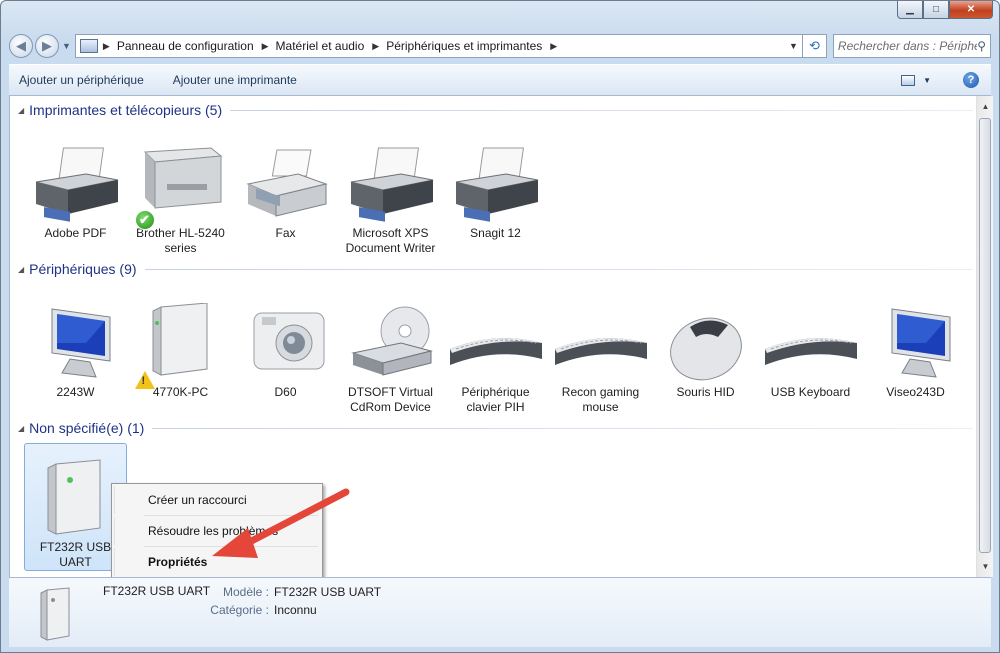 This screenshot has width=1000, height=653. I want to click on breadcrumb-control-panel: Panneau de configuration, so click(185, 46).